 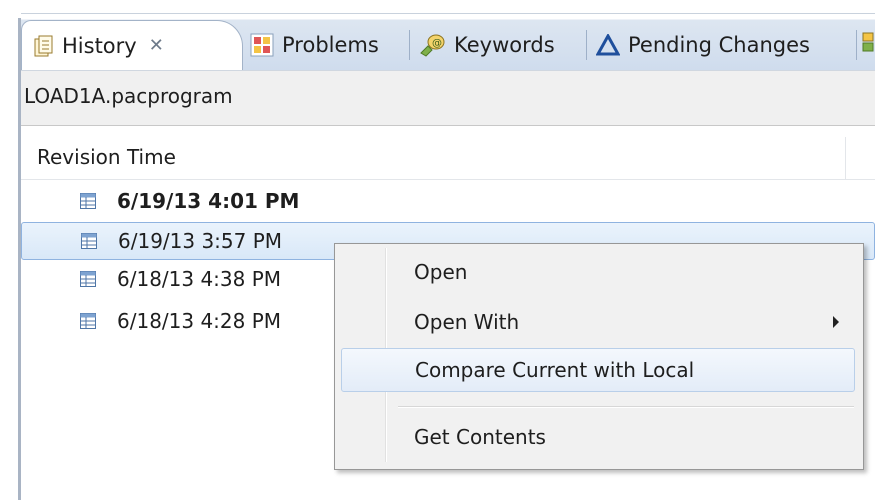 What do you see at coordinates (106, 157) in the screenshot?
I see `column-header-label: Revision Time` at bounding box center [106, 157].